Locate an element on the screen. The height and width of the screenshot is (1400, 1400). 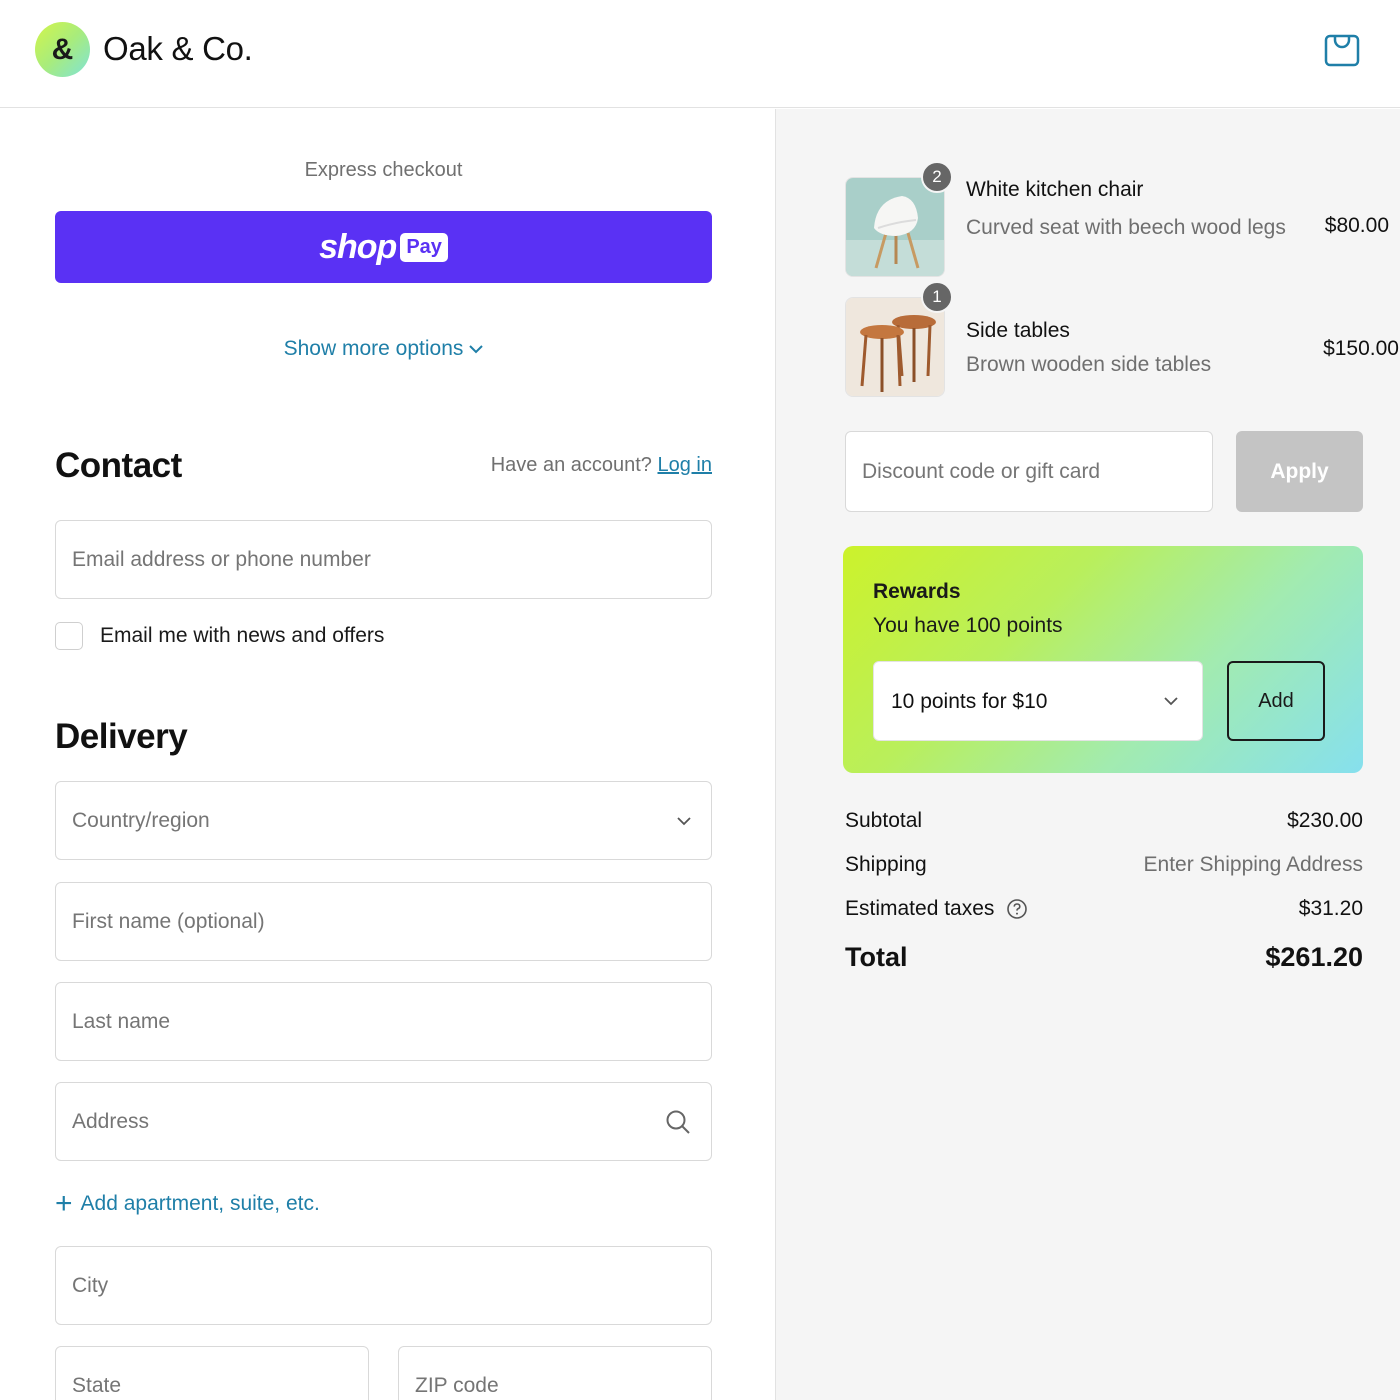
country-input is located at coordinates (383, 820).